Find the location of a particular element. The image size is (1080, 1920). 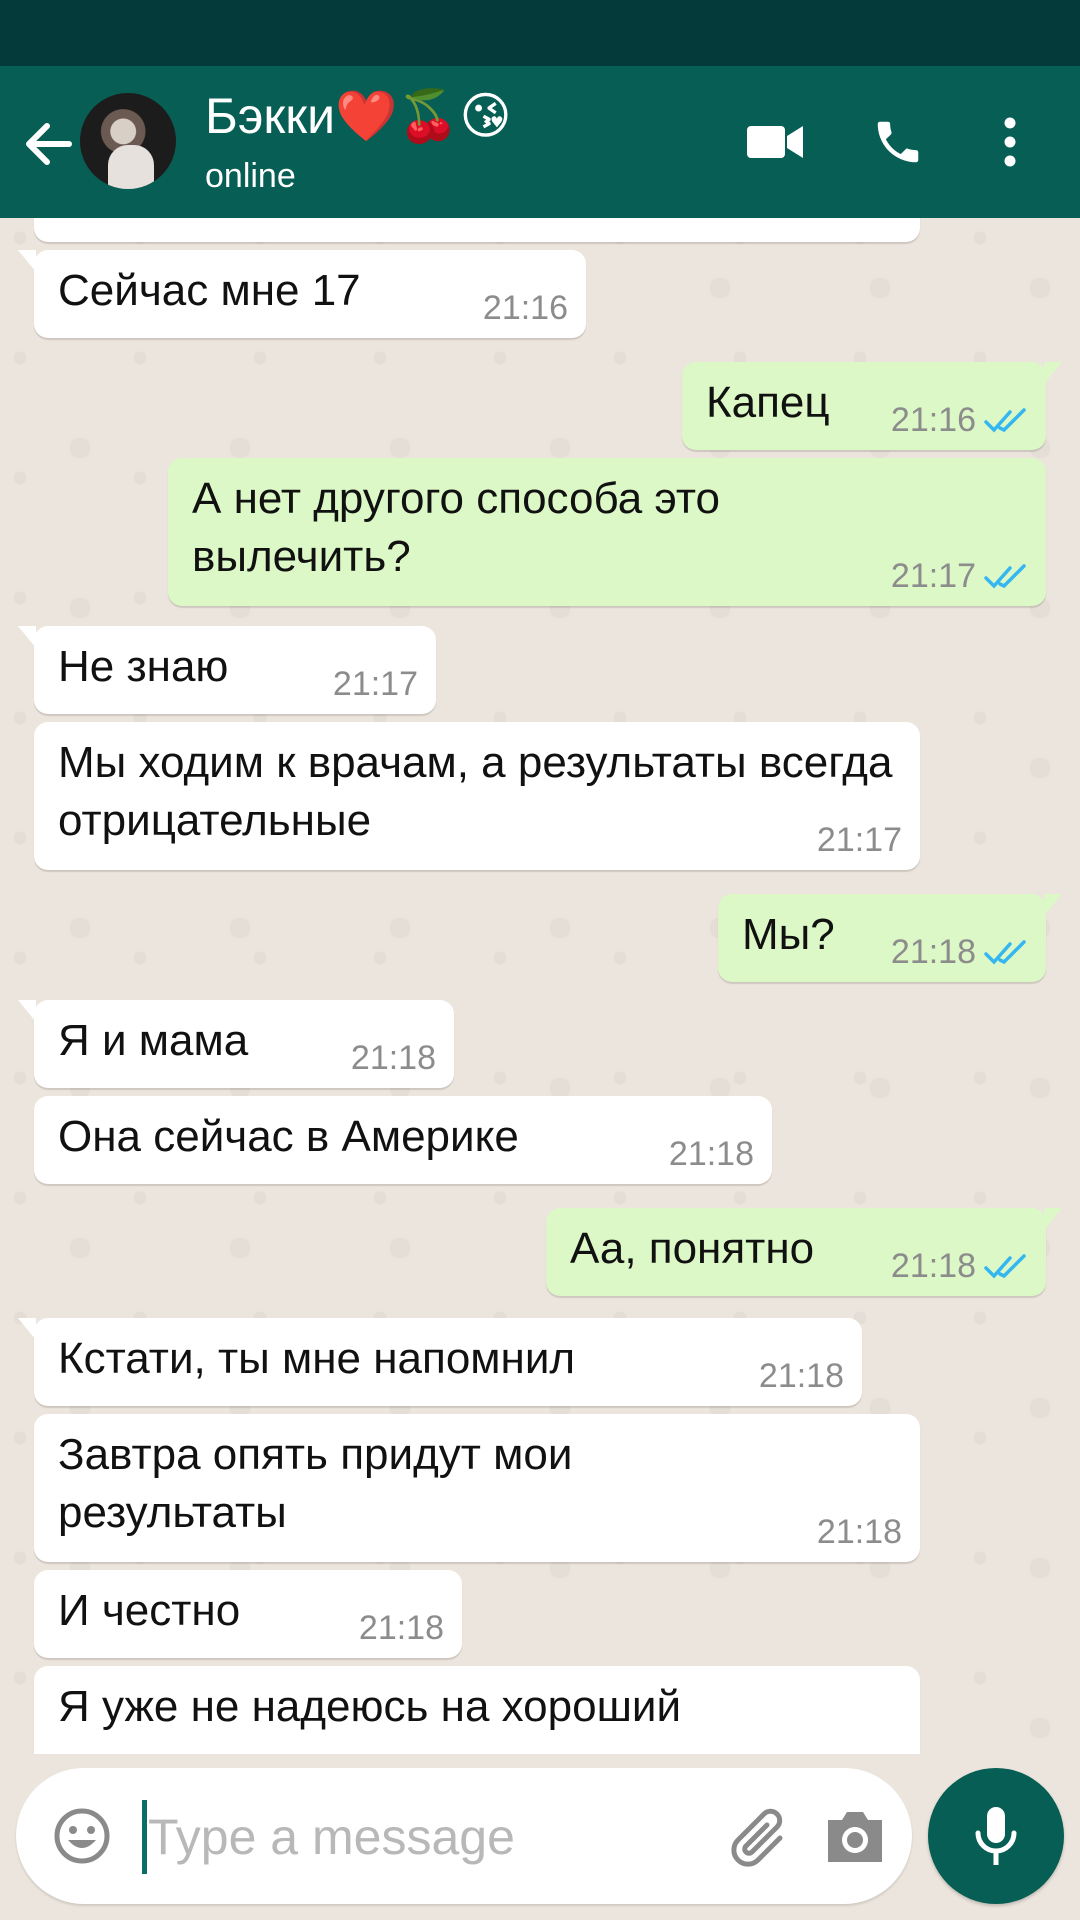

message-bubble: Не знаю 21:17 is located at coordinates (227, 670).